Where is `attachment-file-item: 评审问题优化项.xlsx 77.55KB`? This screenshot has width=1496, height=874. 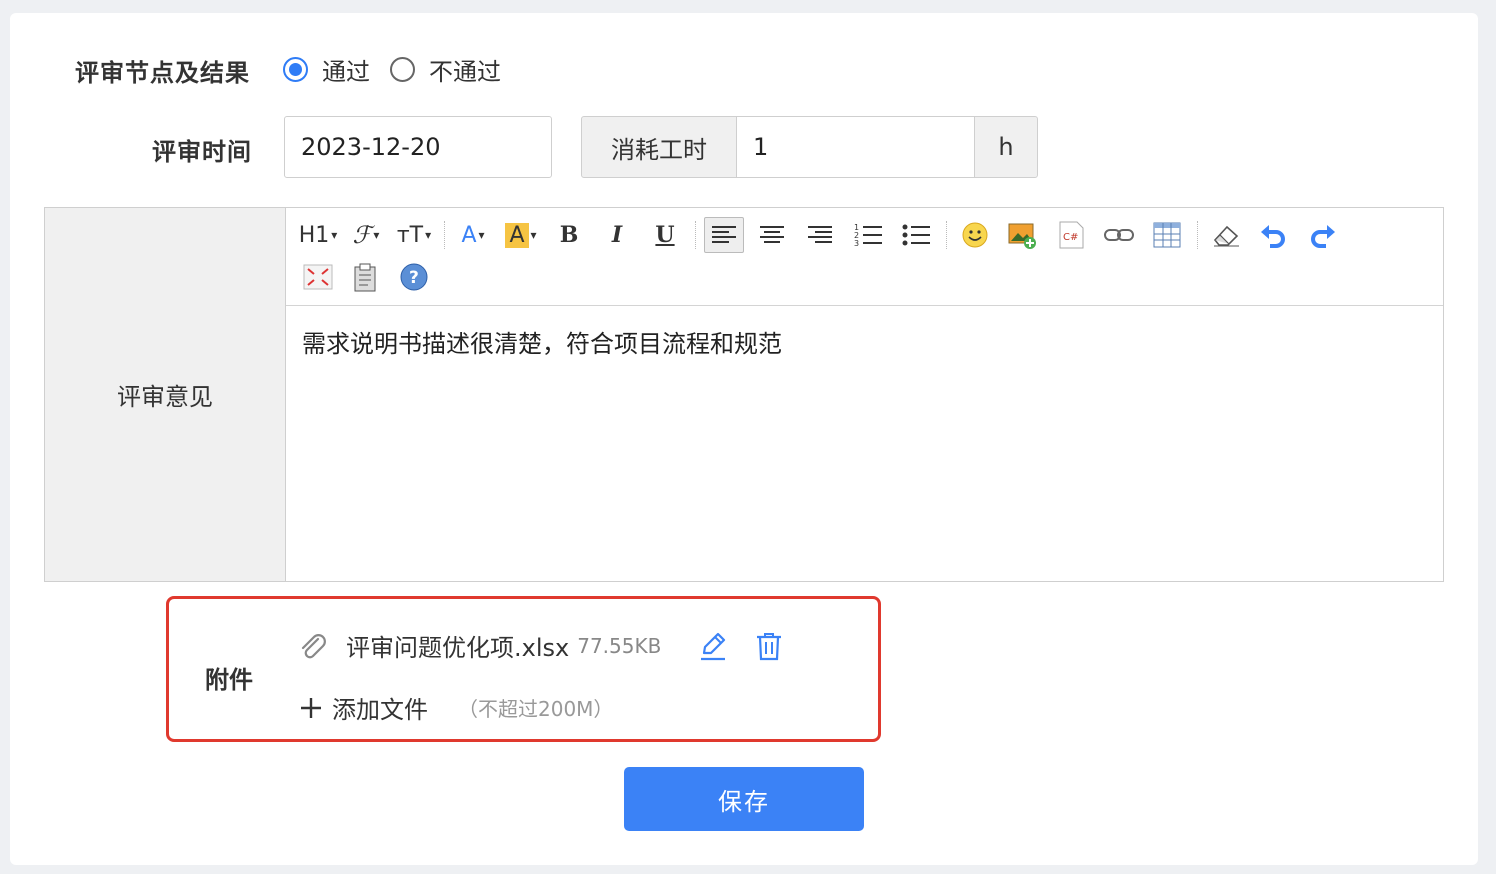
attachment-file-item: 评审问题优化项.xlsx 77.55KB is located at coordinates (540, 645).